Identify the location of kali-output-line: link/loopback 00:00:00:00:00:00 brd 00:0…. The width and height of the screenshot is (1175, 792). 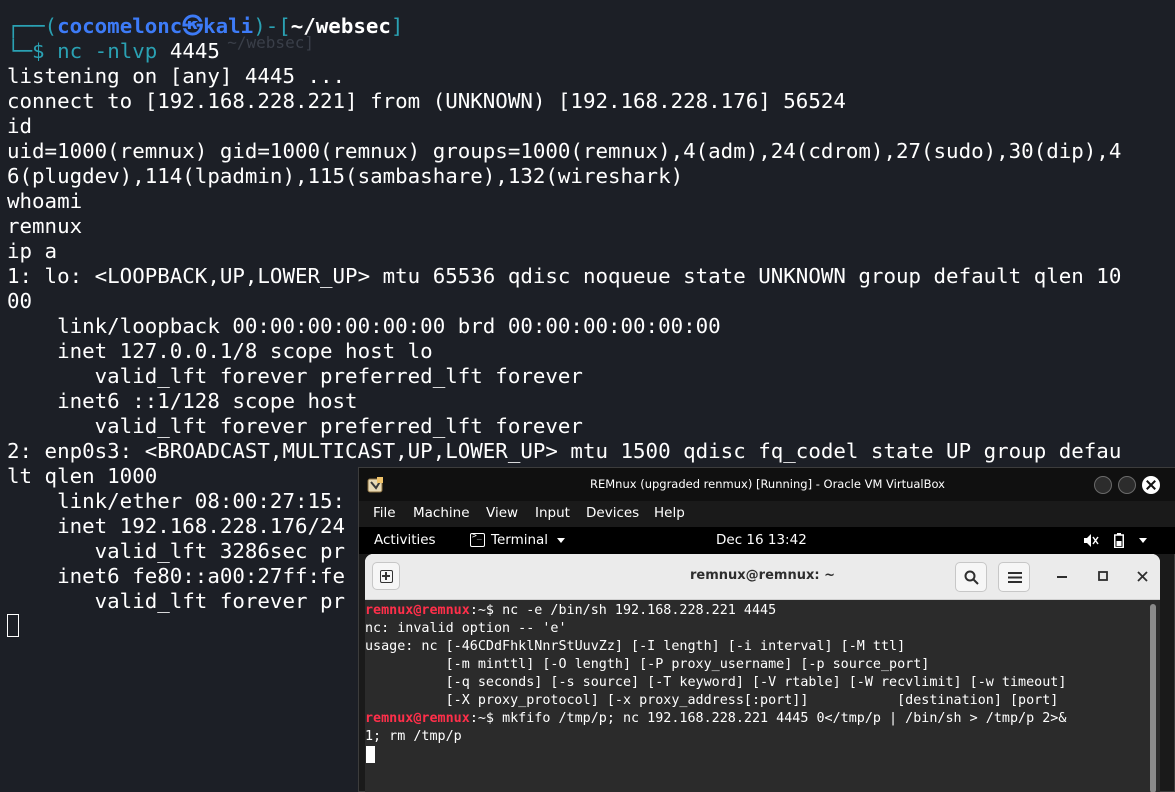
(364, 326).